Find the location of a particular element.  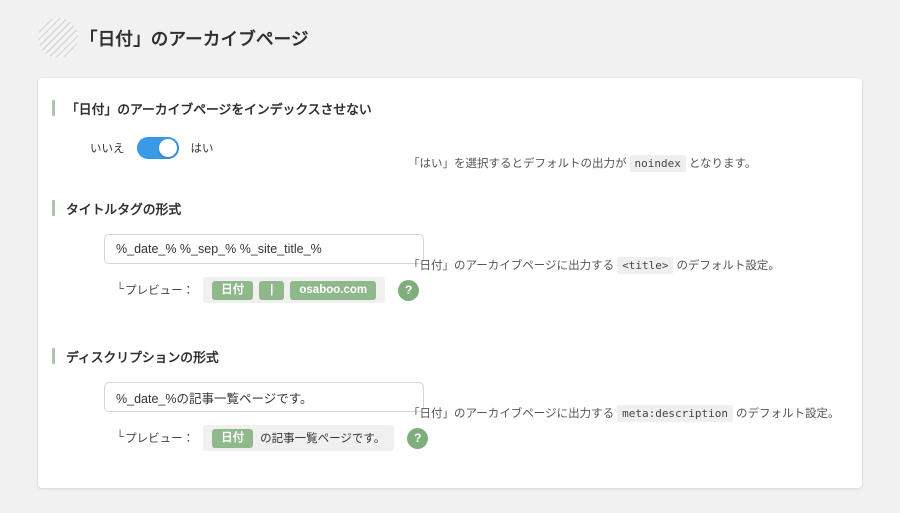

description-preview-box: 日付 の記事一覧ページです。 is located at coordinates (299, 438).